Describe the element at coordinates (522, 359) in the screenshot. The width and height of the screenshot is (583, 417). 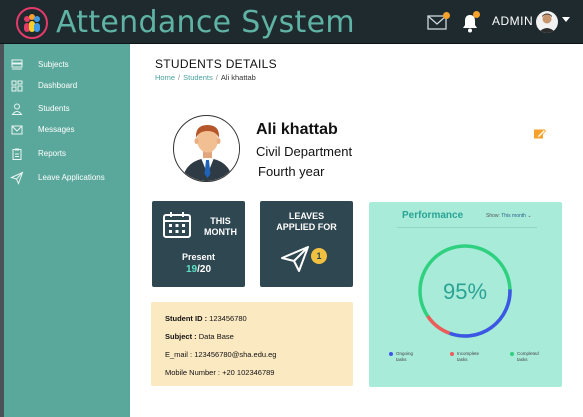
I see `legend-completed-line2: tasks` at that location.